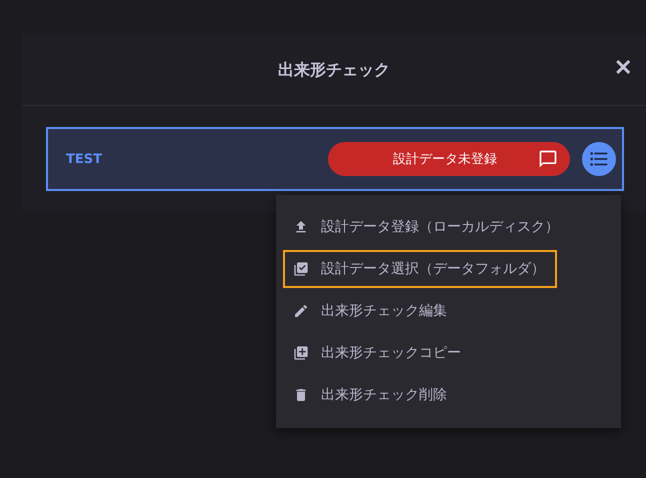 This screenshot has width=646, height=478. I want to click on status-label: 設計データ未登録, so click(445, 159).